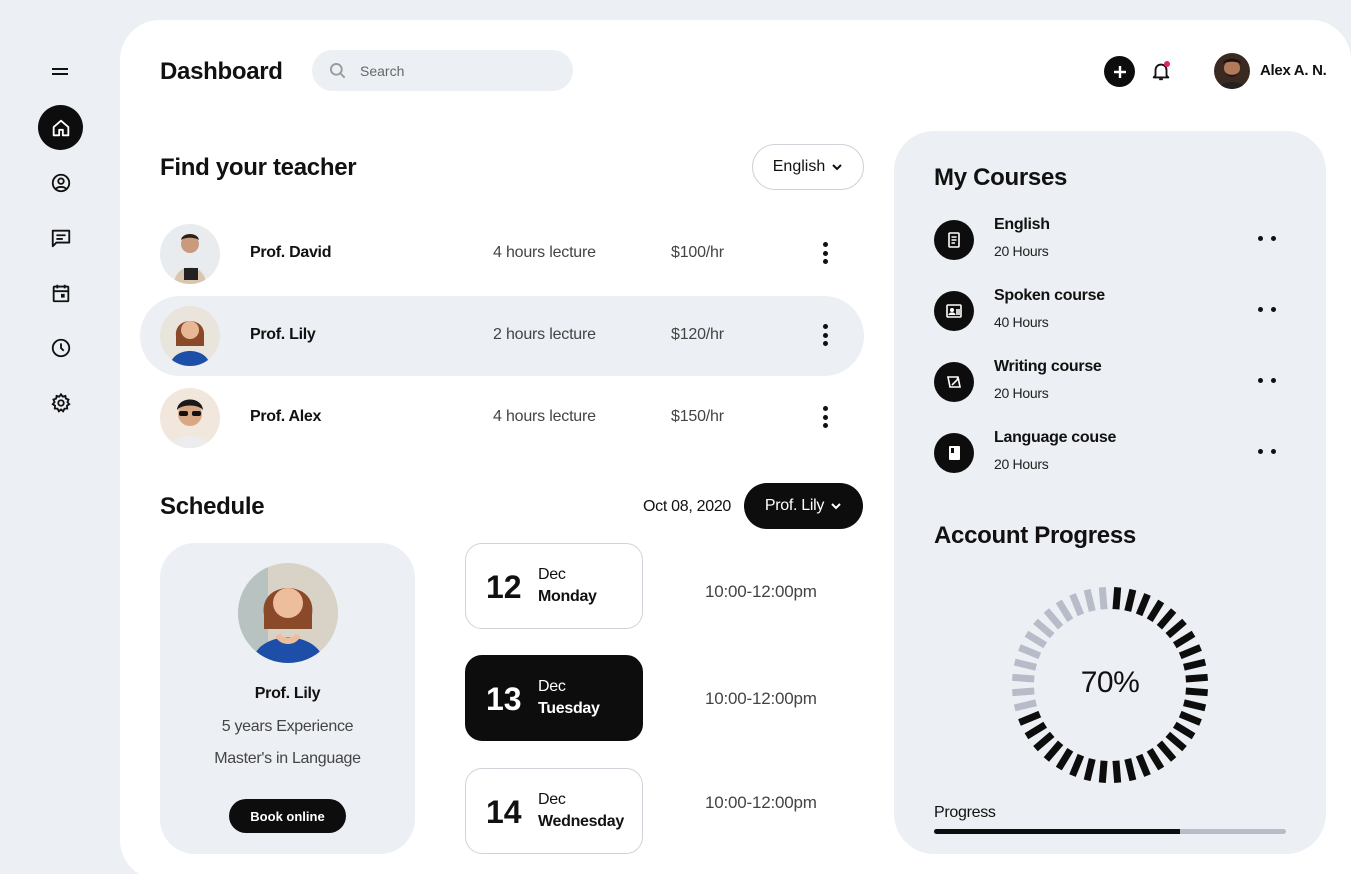 The image size is (1351, 874). Describe the element at coordinates (1057, 831) in the screenshot. I see `progress-bar-fill` at that location.